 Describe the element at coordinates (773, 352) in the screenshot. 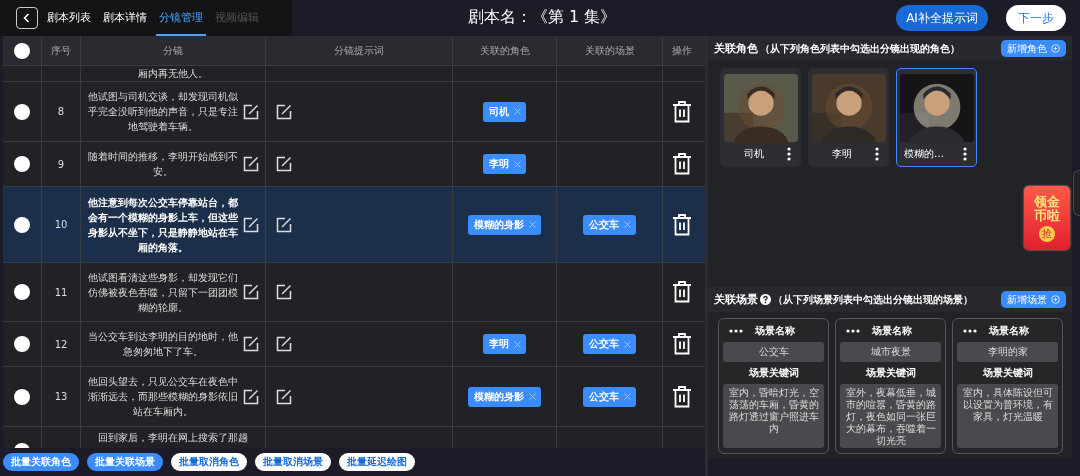

I see `scene-name-field: 公交车` at that location.